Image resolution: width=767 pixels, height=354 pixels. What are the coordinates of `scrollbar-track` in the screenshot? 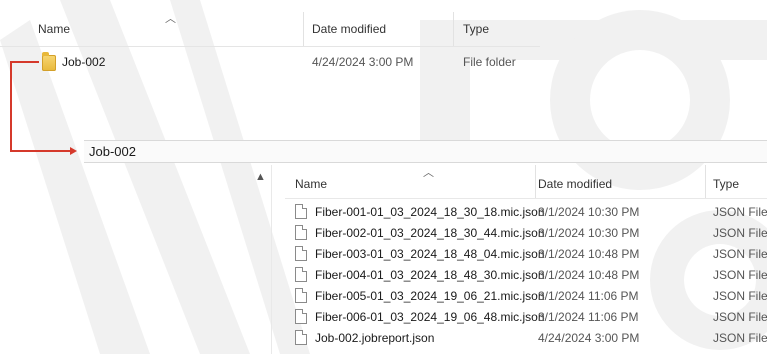 It's located at (271, 259).